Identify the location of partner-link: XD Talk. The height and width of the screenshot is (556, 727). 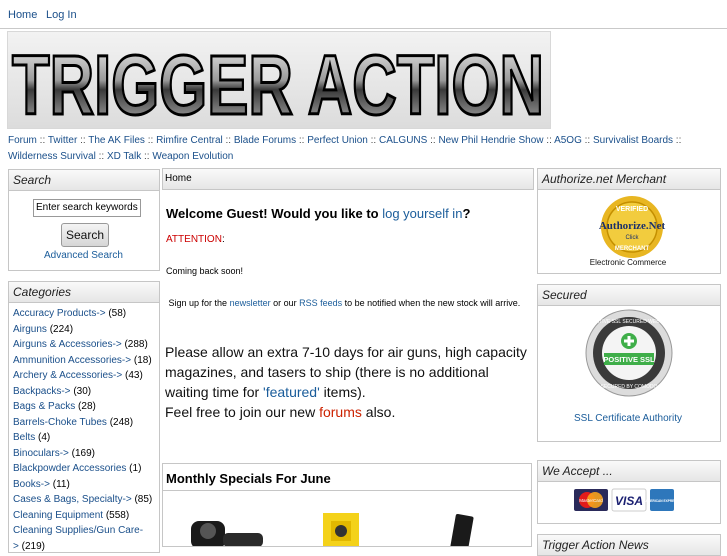
(124, 156).